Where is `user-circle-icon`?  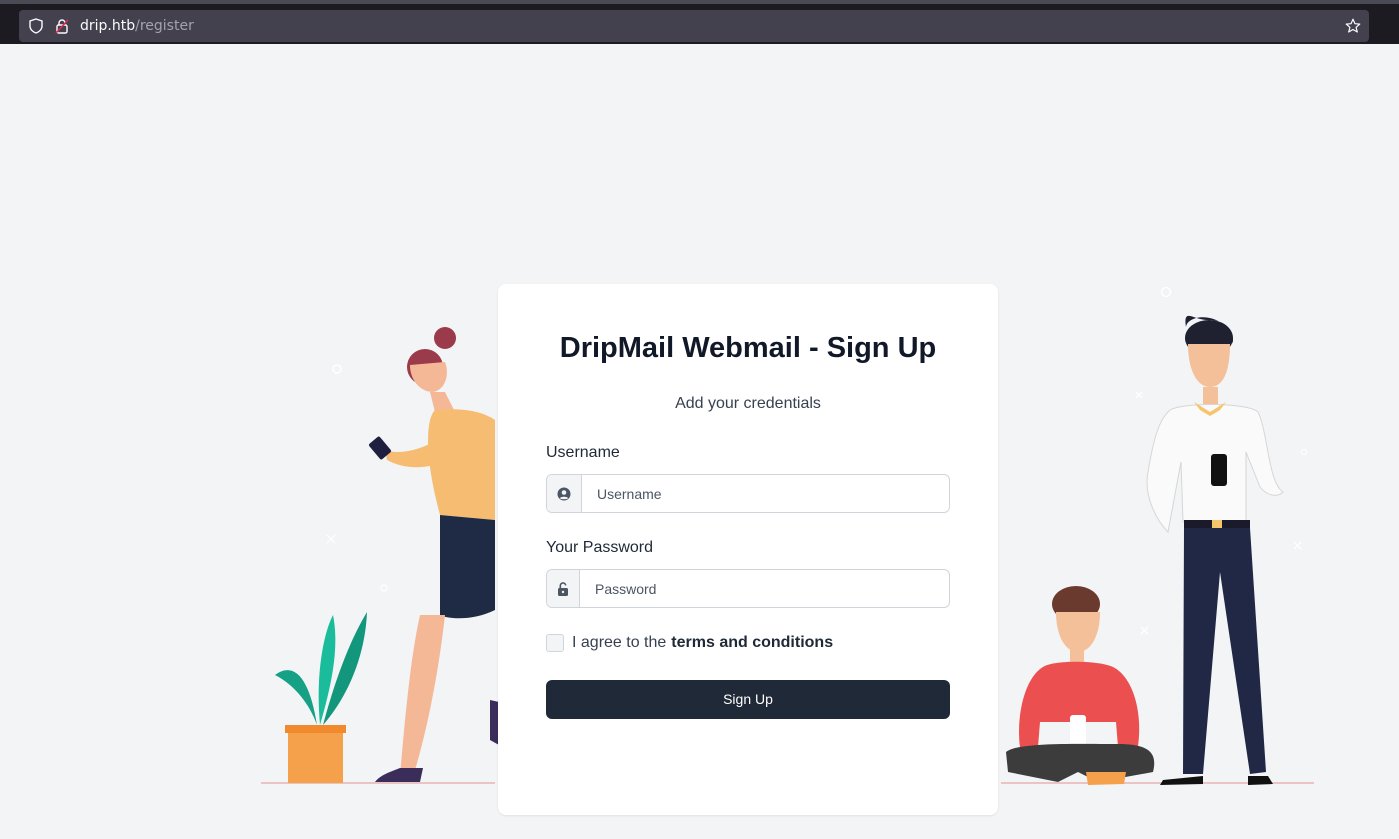
user-circle-icon is located at coordinates (564, 493).